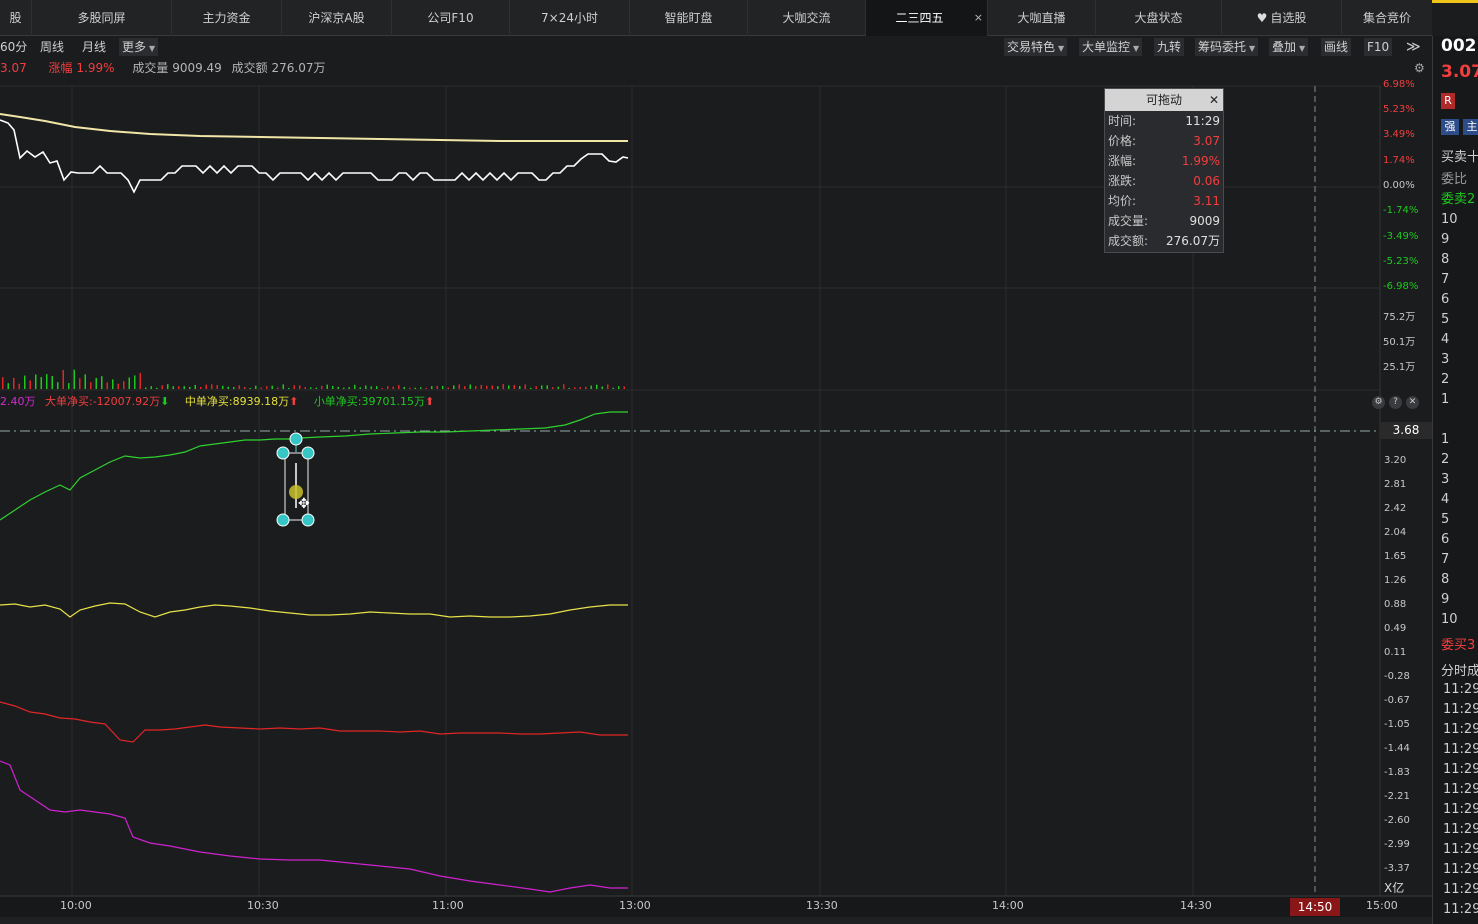  Describe the element at coordinates (1445, 379) in the screenshot. I see `sell-level: 2` at that location.